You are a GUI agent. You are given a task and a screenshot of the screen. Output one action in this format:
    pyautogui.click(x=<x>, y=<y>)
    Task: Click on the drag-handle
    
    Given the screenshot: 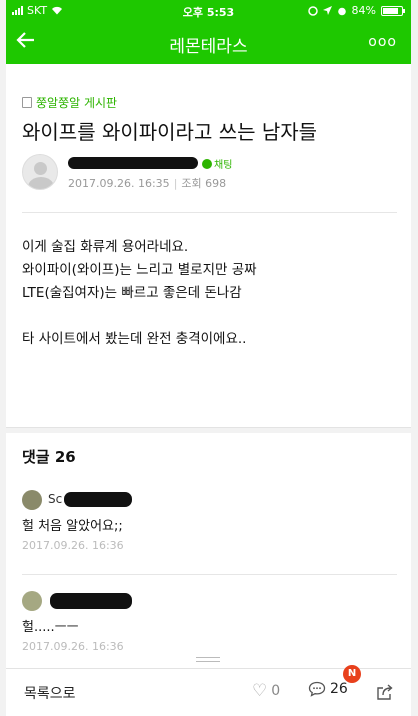 What is the action you would take?
    pyautogui.click(x=208, y=659)
    